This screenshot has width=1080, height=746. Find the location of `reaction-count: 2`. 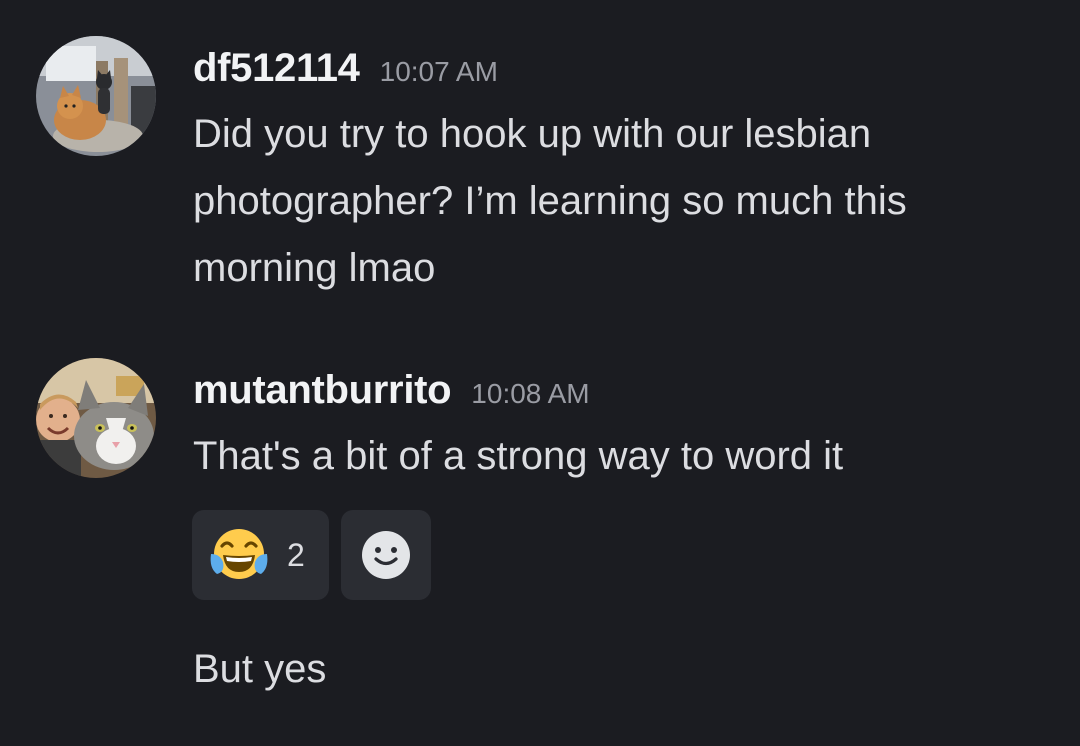

reaction-count: 2 is located at coordinates (296, 554).